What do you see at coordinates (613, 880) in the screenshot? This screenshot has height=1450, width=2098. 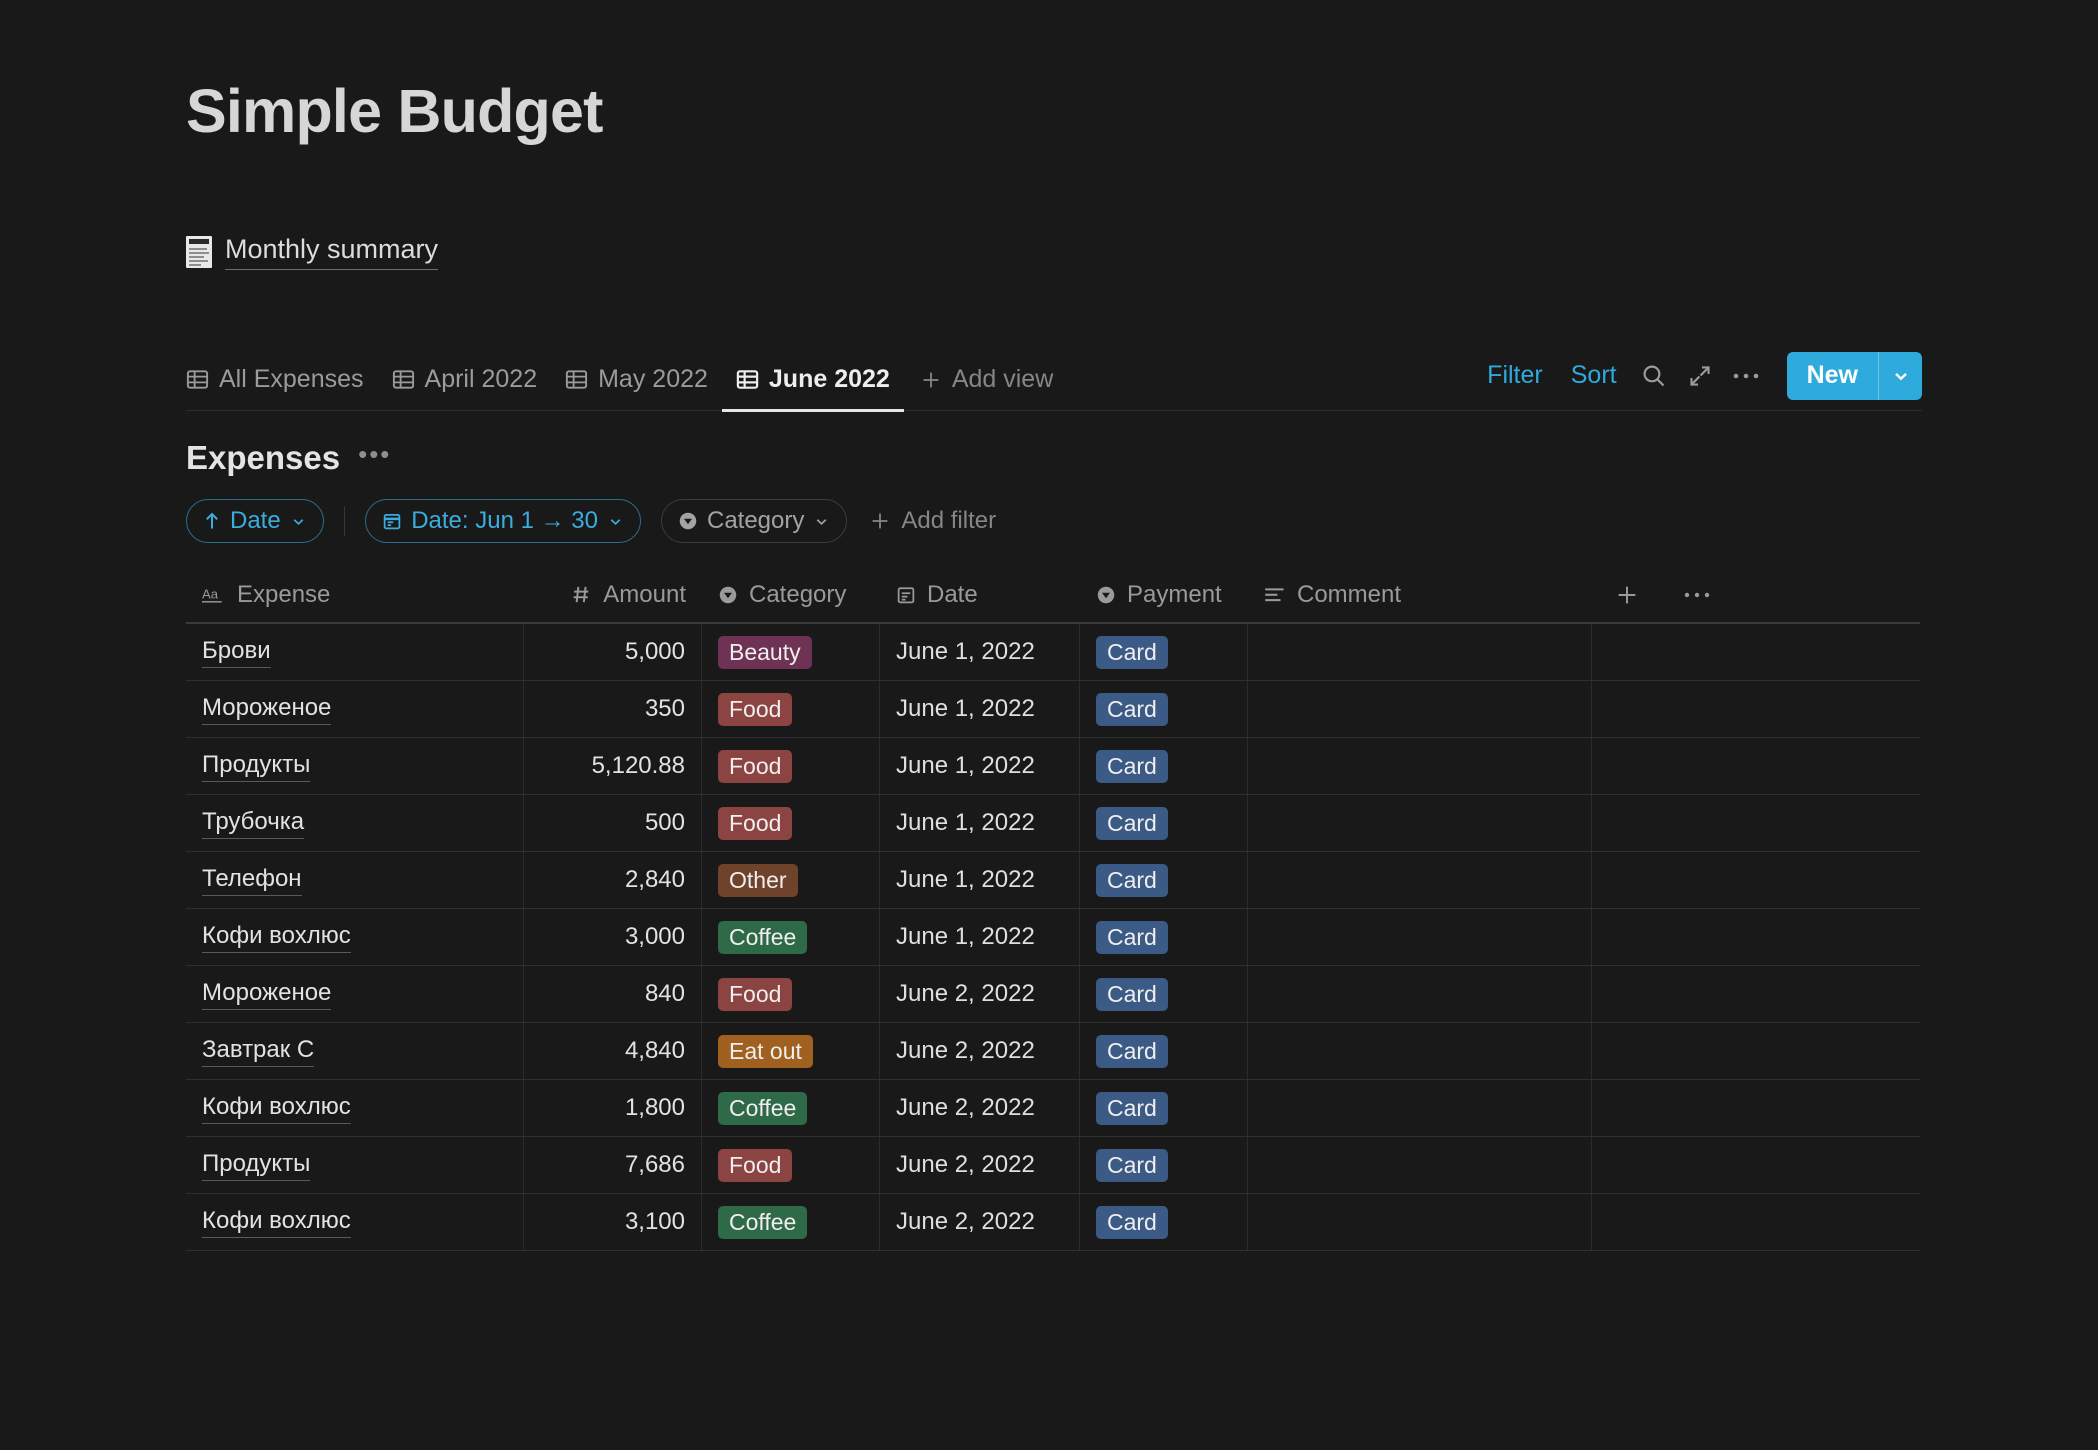 I see `cell-amount: 2,840` at bounding box center [613, 880].